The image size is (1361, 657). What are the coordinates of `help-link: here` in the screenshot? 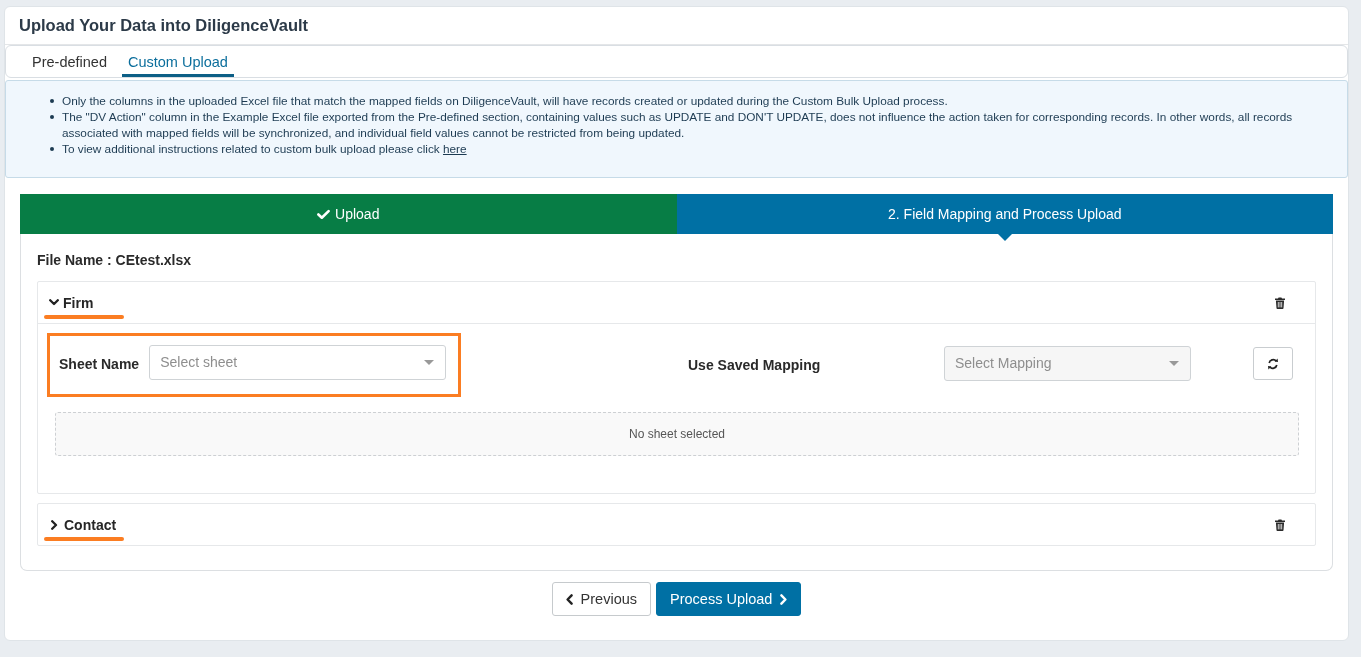 It's located at (455, 149).